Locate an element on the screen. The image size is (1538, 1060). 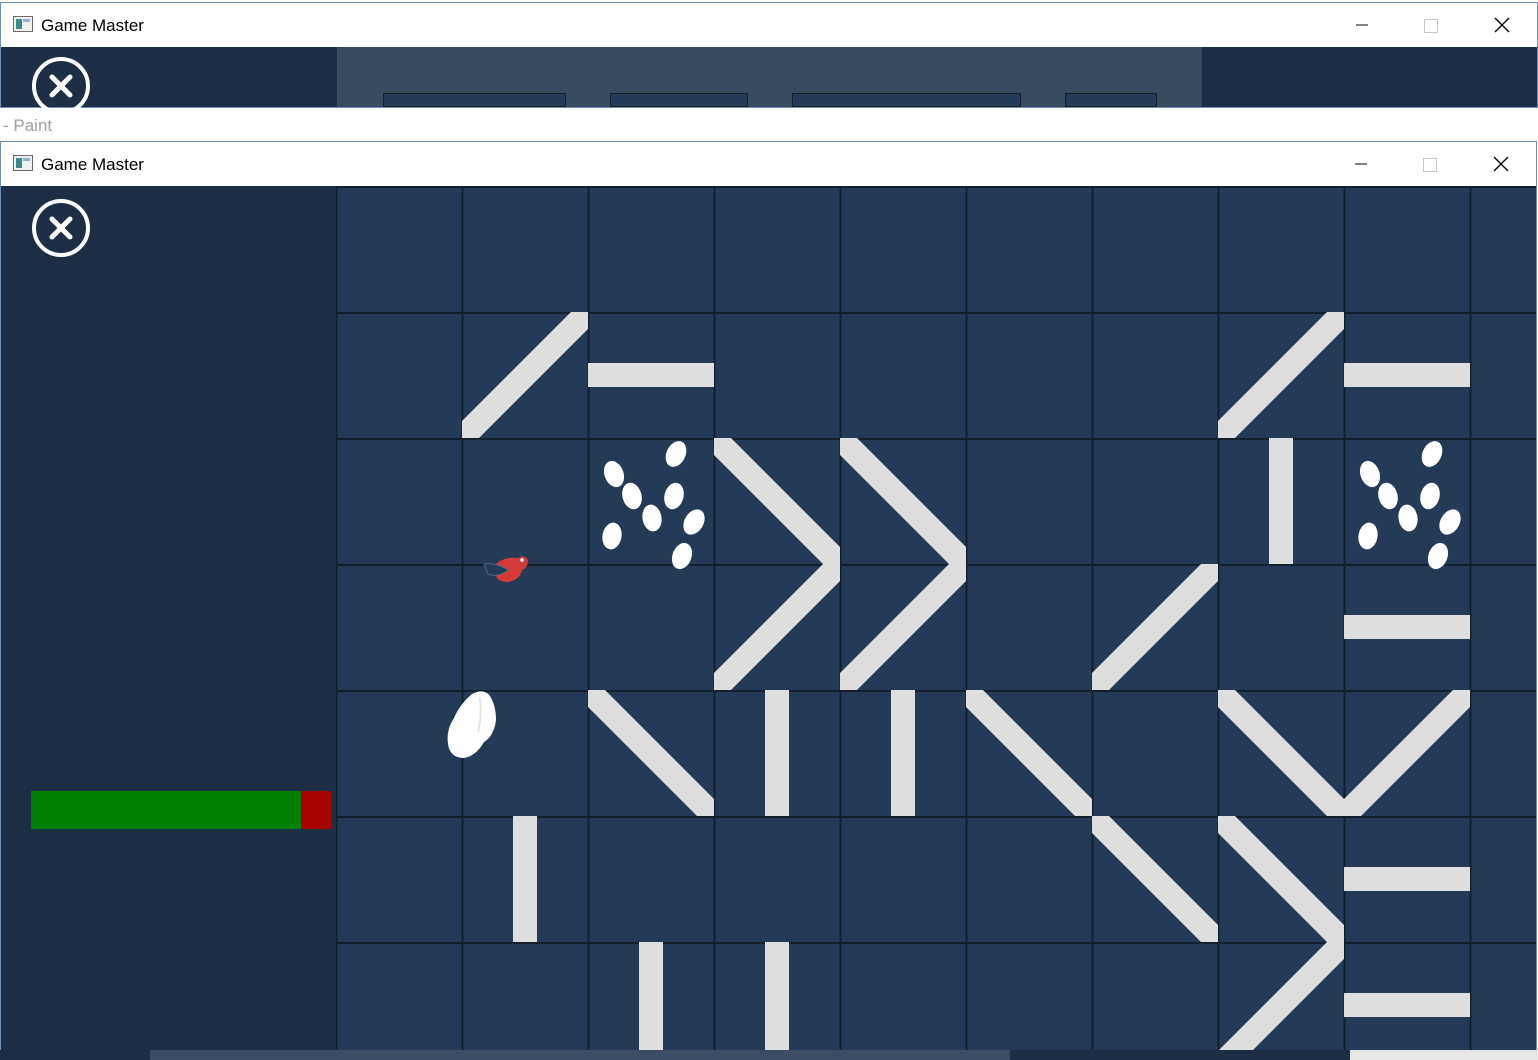
scrollbar-thumb is located at coordinates (580, 1055).